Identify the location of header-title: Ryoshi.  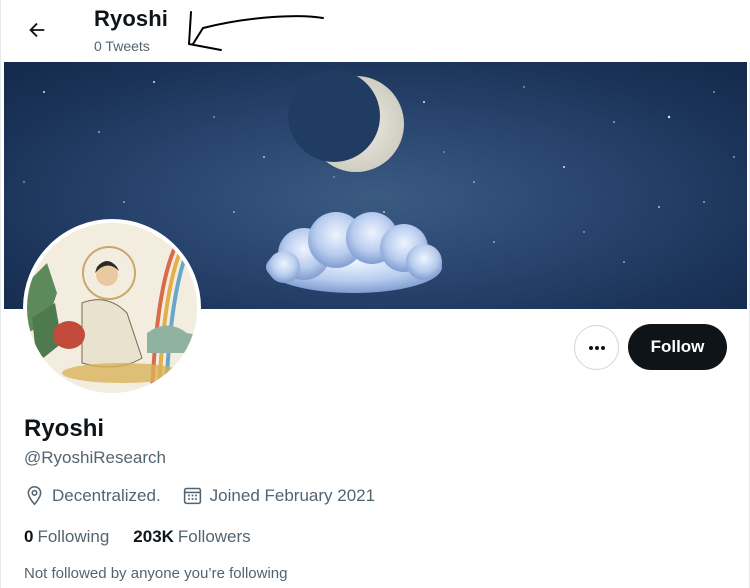
(131, 18).